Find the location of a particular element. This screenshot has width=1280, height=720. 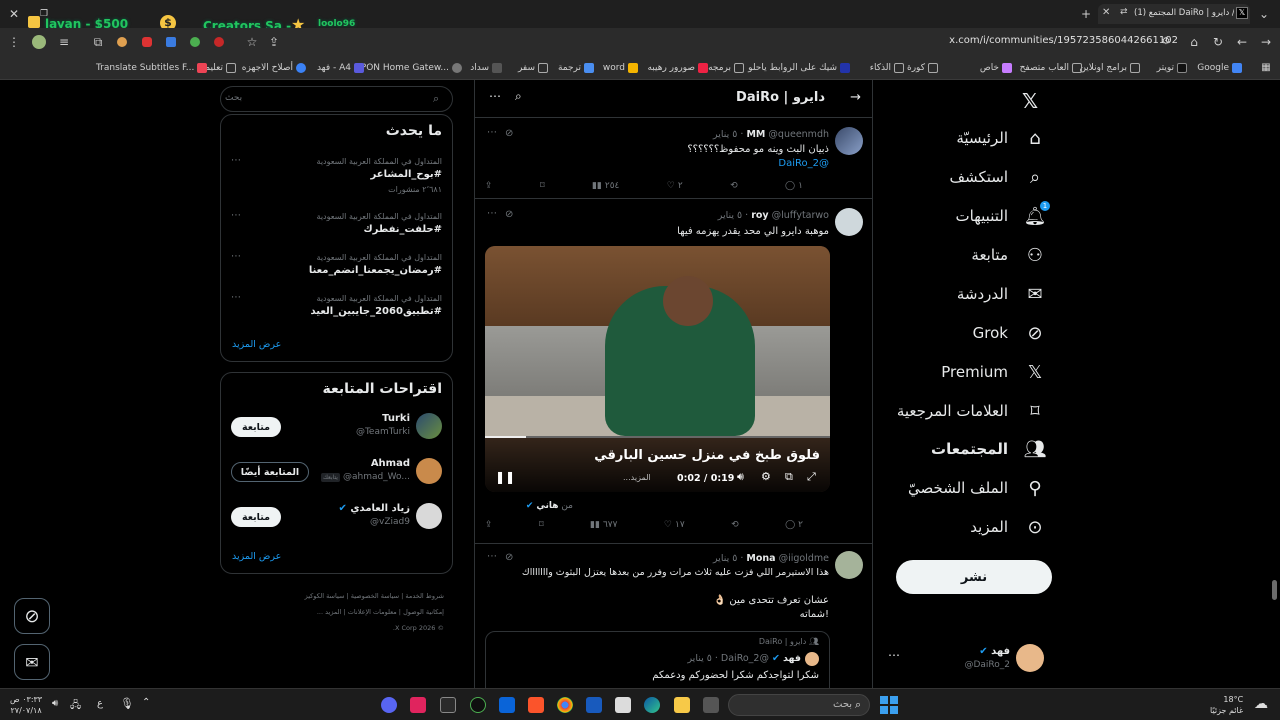

cookies-link: سياسة الكوكيز is located at coordinates (325, 596).